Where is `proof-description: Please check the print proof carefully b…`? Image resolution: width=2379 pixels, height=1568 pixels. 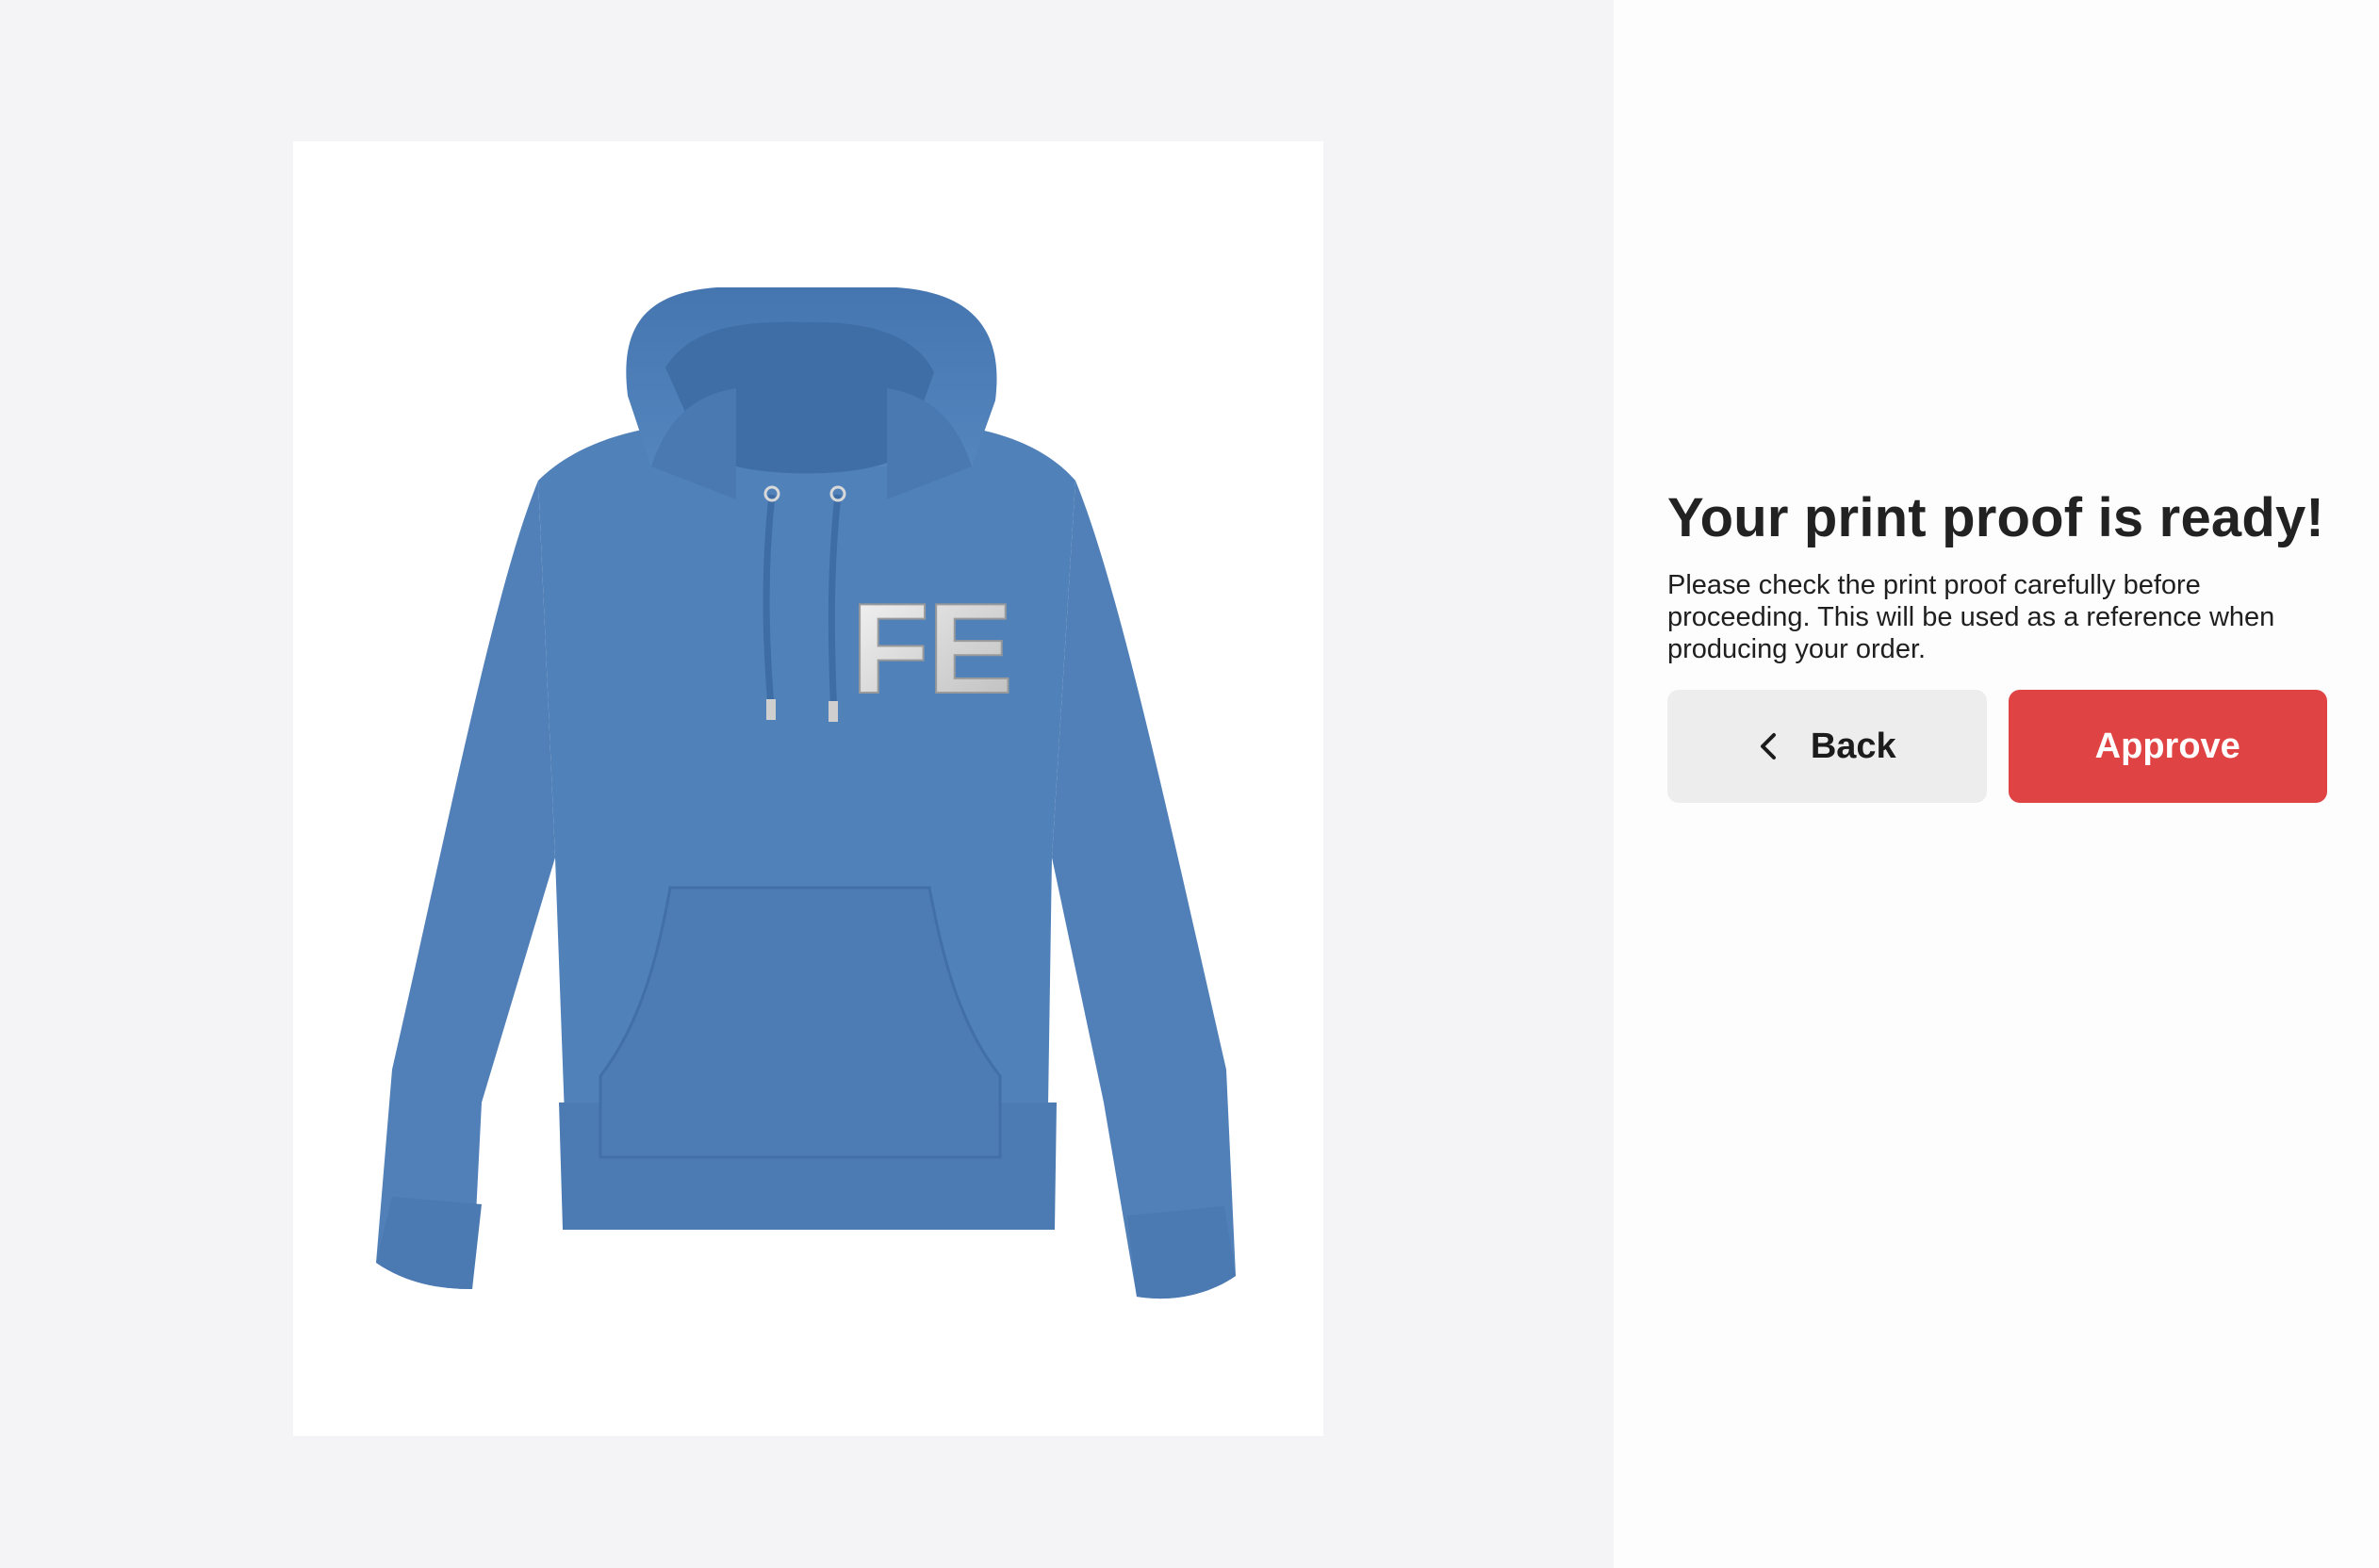 proof-description: Please check the print proof carefully b… is located at coordinates (1971, 617).